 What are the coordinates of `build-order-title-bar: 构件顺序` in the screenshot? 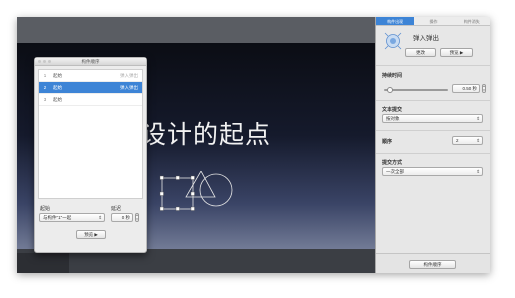 It's located at (90, 62).